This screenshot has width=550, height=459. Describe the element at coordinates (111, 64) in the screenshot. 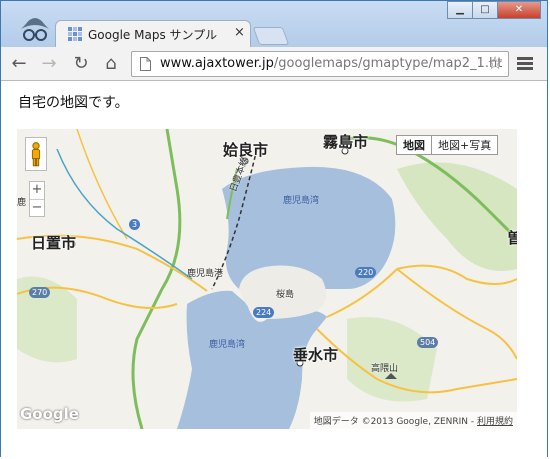

I see `home-icon: ⌂` at that location.